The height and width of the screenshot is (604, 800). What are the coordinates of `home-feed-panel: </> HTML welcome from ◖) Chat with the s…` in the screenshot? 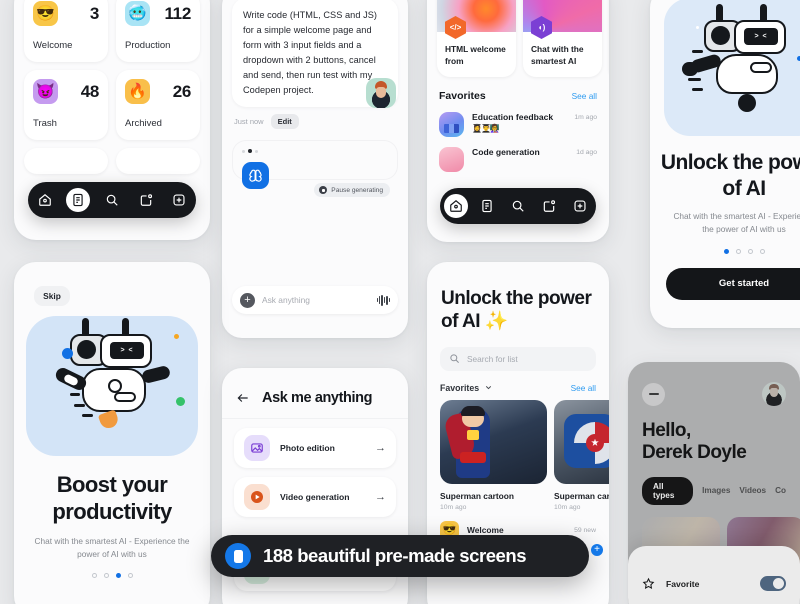 It's located at (518, 121).